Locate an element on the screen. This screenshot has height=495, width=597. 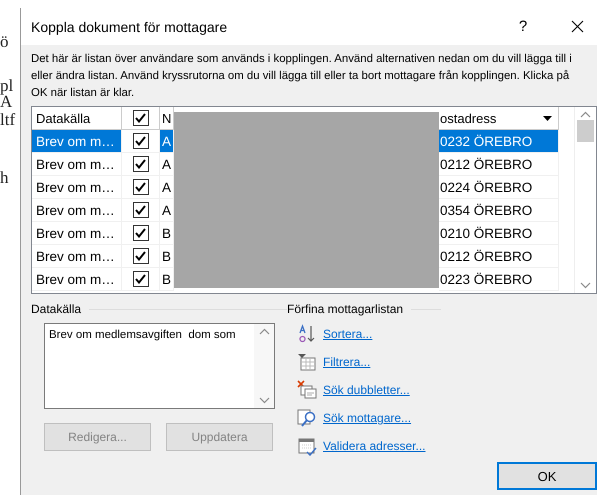
instructions-text: Det här är listan över användare som används i kopplingen. Använd alternativen nedan om du vill lägga till i eller ändra listan. Använd kryssrutorna om du vill lägga till eller ta bort mottagare från kopplingen. Klicka på OK när listan är klar. is located at coordinates (302, 76).